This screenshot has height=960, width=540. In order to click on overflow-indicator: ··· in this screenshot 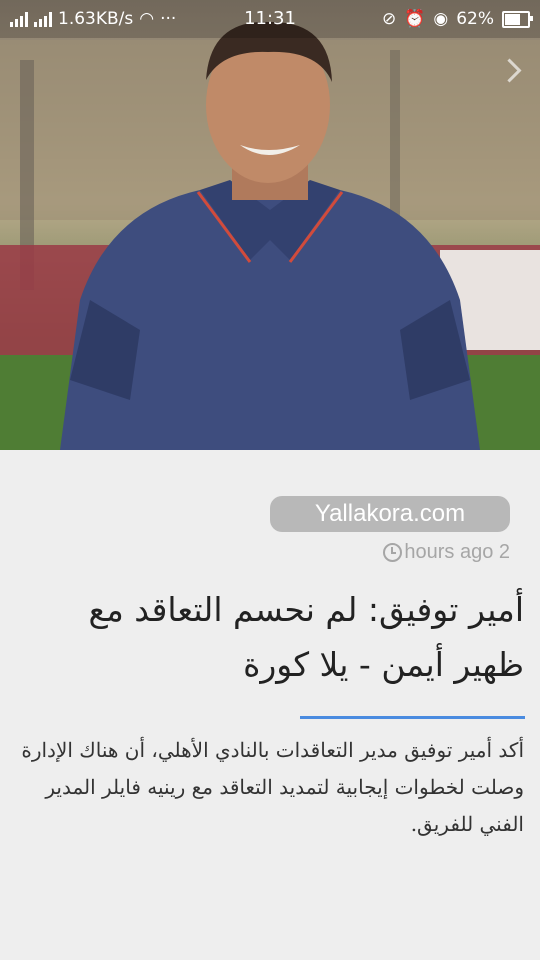, I will do `click(168, 19)`.